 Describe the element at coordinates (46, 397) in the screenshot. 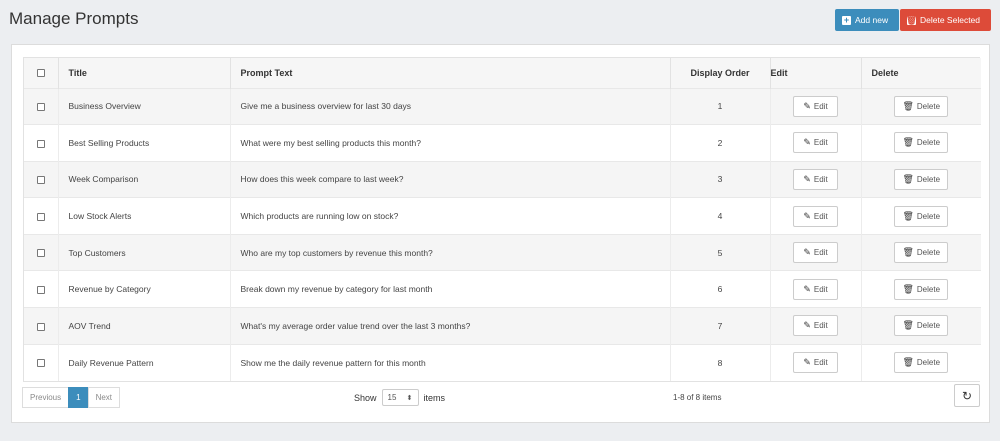

I see `previous-page-button: Previous` at that location.